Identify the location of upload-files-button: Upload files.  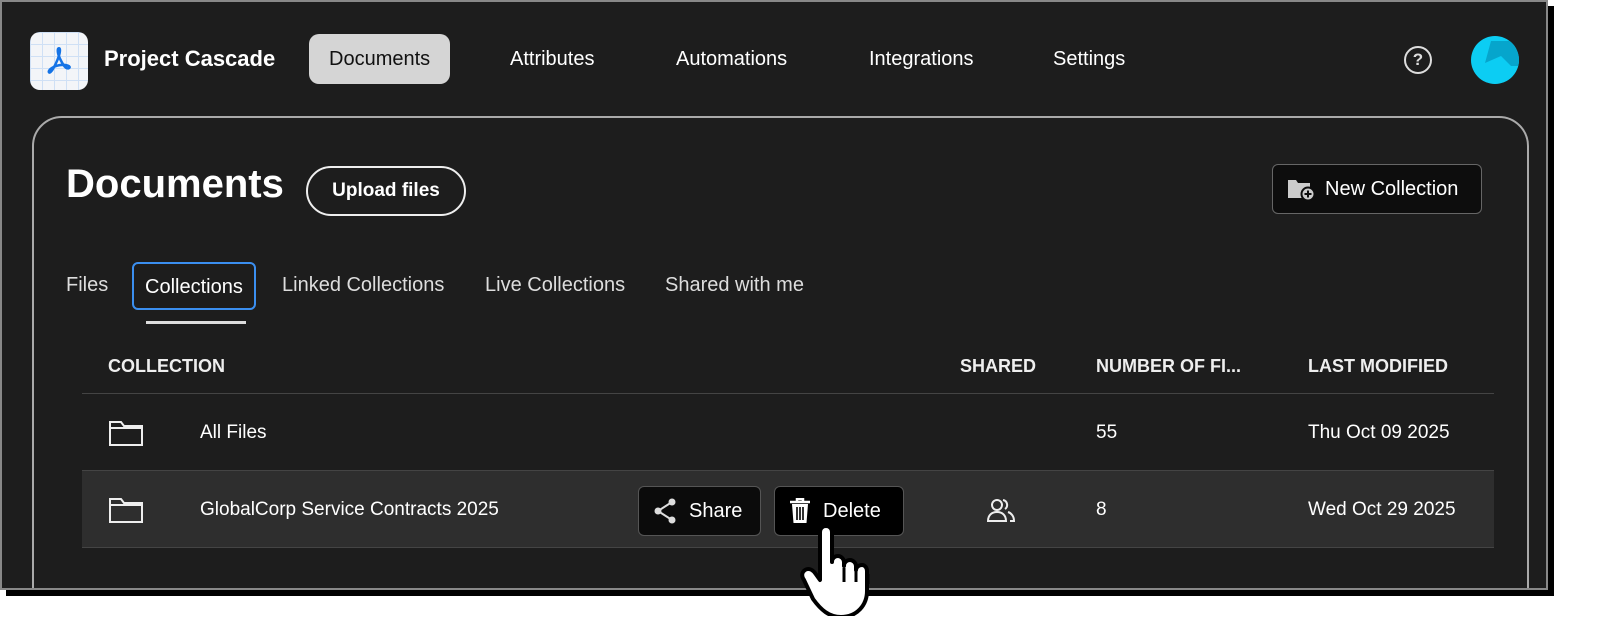
(386, 191).